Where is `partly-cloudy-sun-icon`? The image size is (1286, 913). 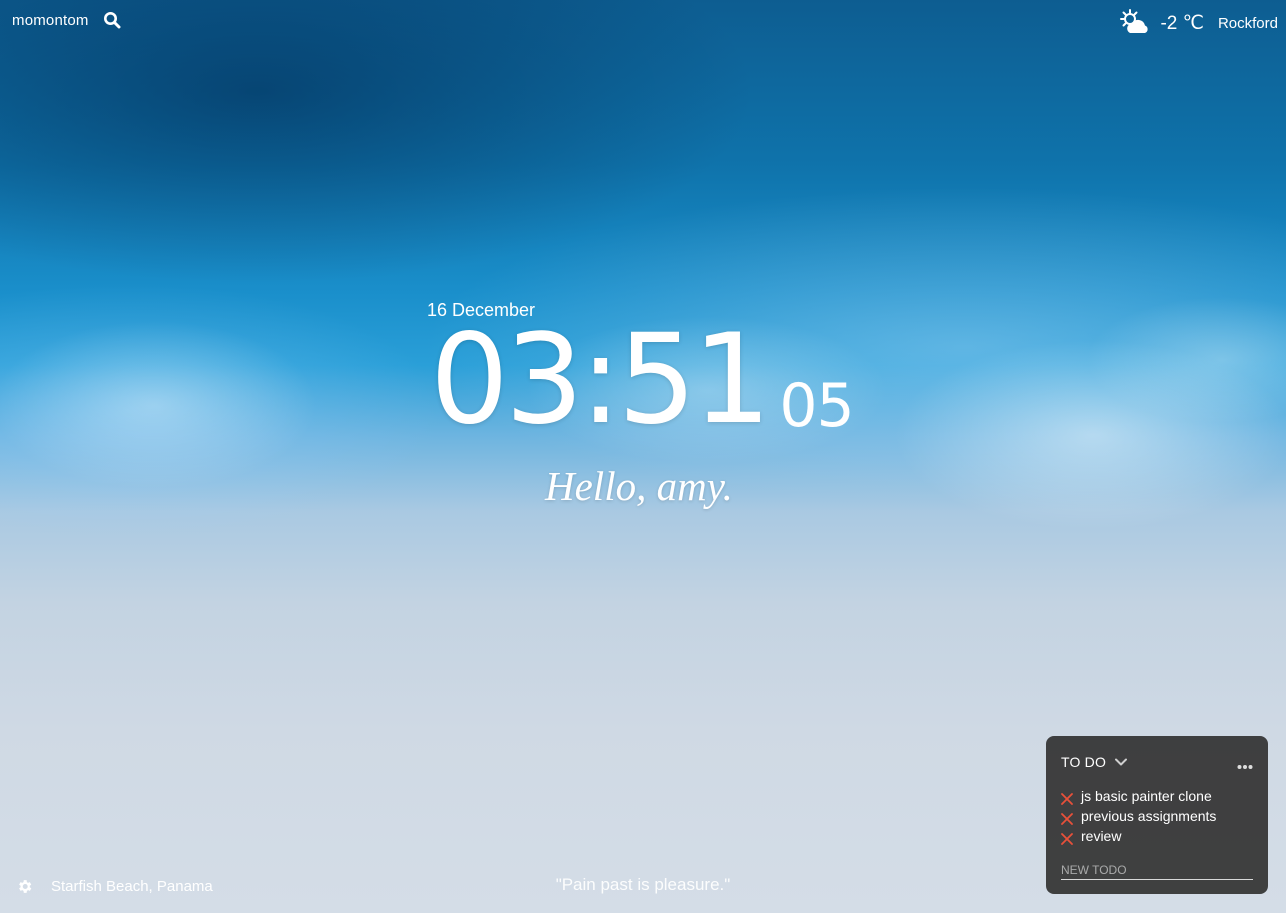 partly-cloudy-sun-icon is located at coordinates (1135, 23).